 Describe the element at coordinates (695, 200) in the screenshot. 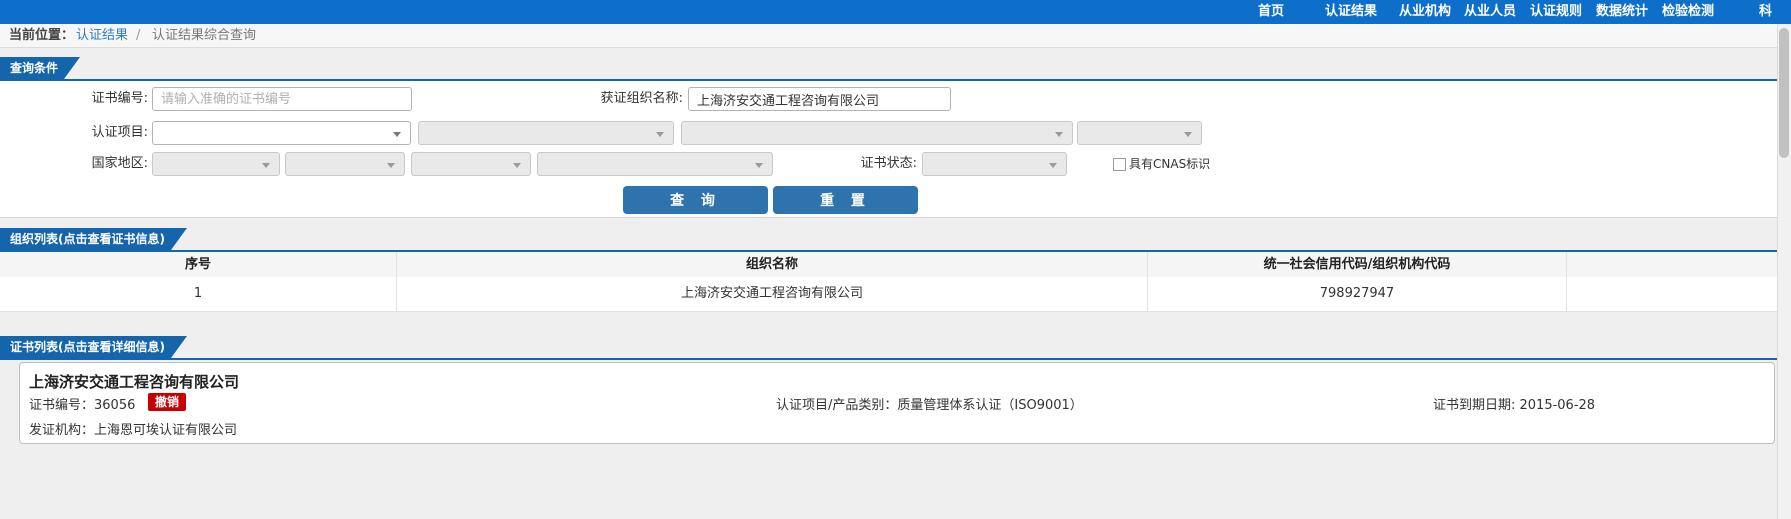

I see `search-button: 查 询` at that location.